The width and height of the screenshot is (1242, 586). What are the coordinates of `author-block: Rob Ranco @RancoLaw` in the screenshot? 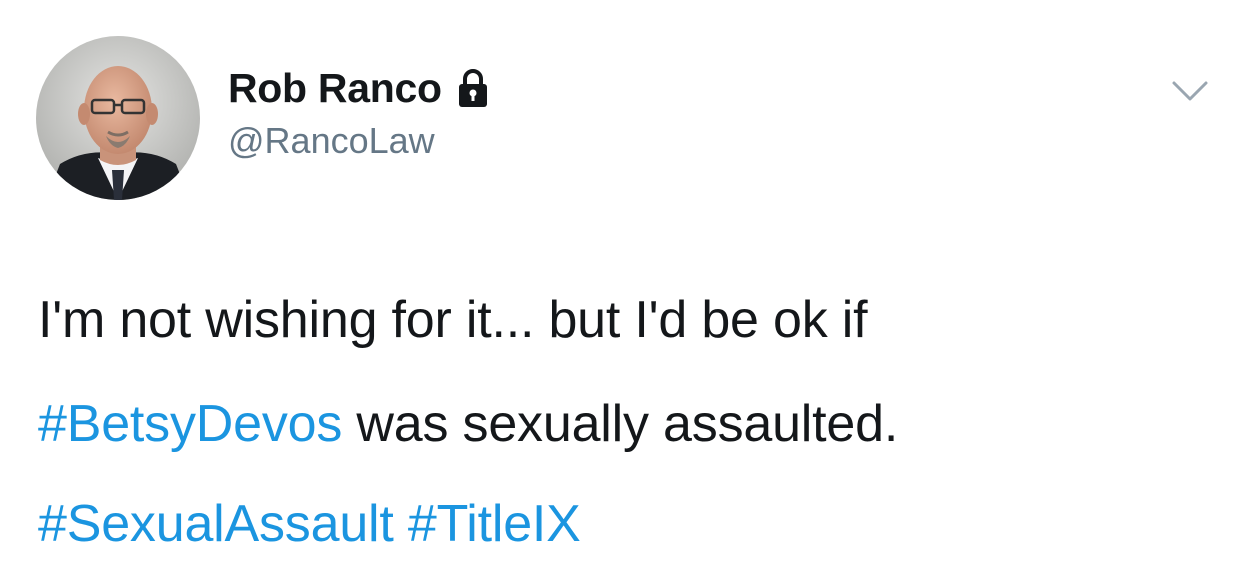 It's located at (359, 112).